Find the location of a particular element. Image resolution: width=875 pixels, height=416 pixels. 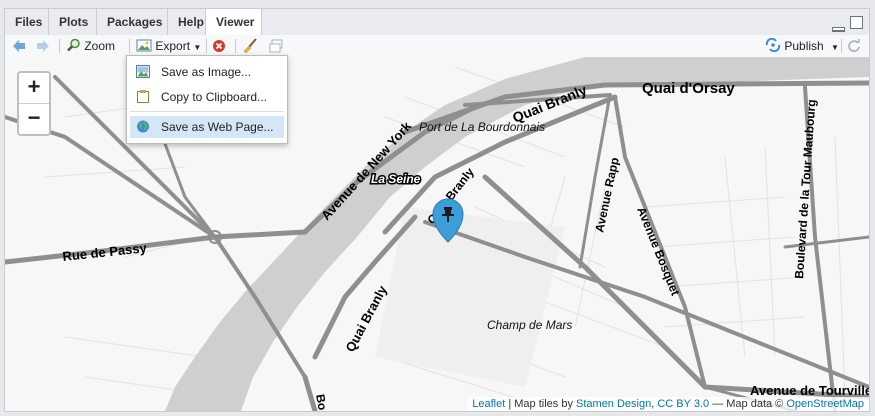

tab-viewer: Viewer is located at coordinates (234, 22).